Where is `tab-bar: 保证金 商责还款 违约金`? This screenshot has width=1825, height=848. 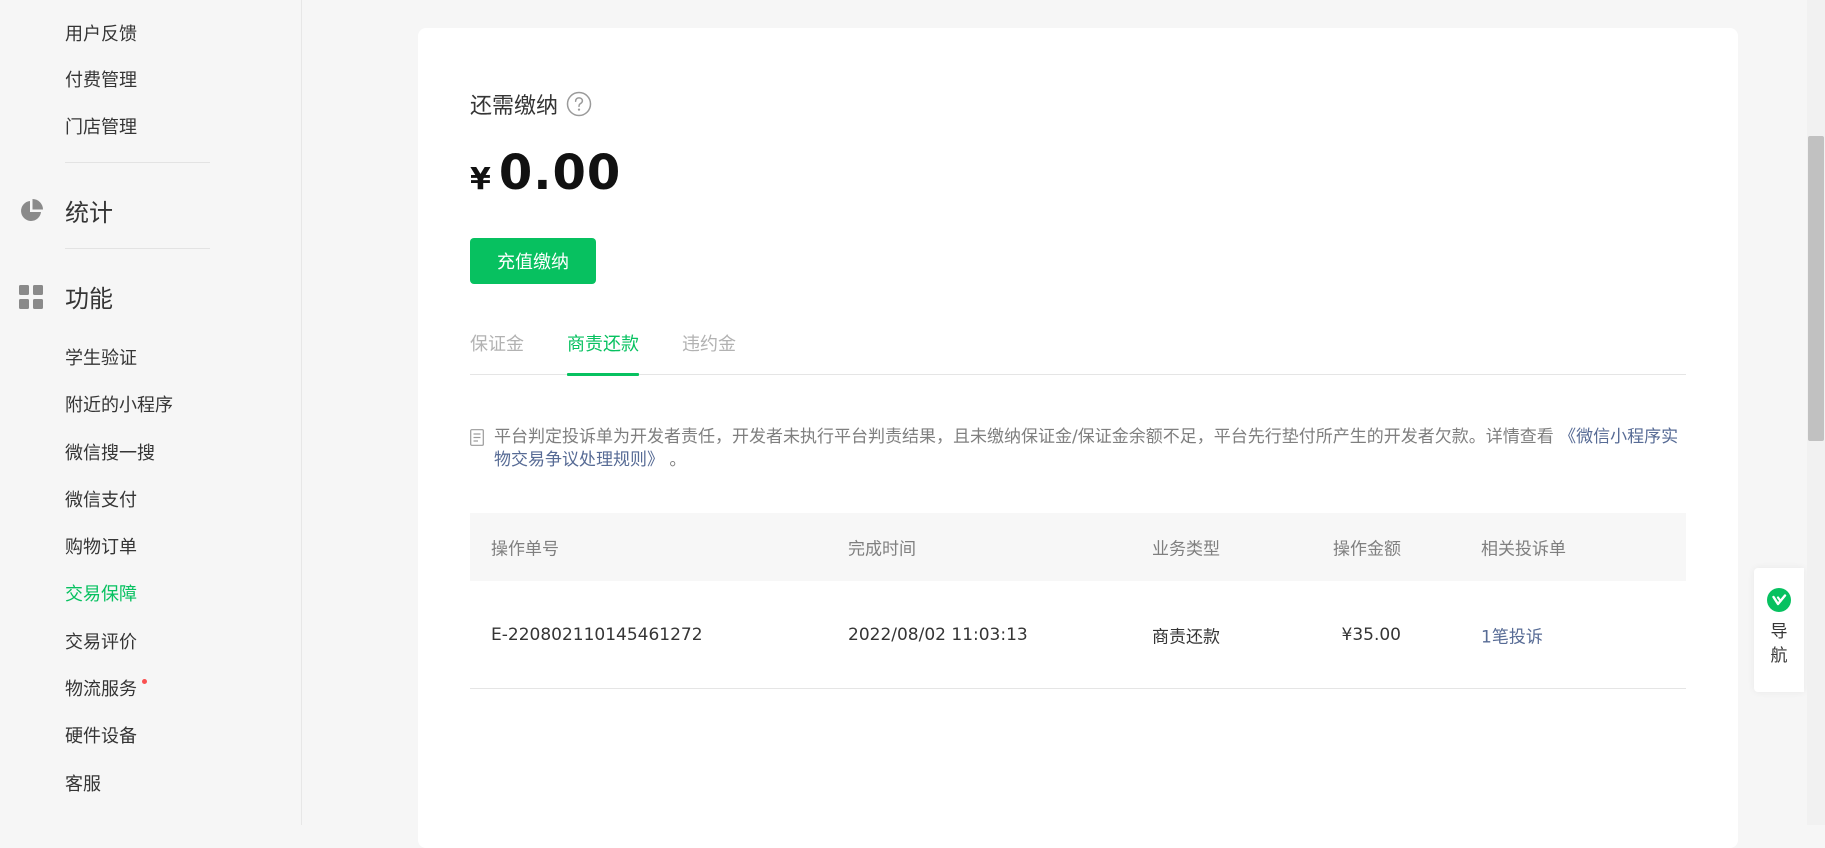 tab-bar: 保证金 商责还款 违约金 is located at coordinates (1078, 352).